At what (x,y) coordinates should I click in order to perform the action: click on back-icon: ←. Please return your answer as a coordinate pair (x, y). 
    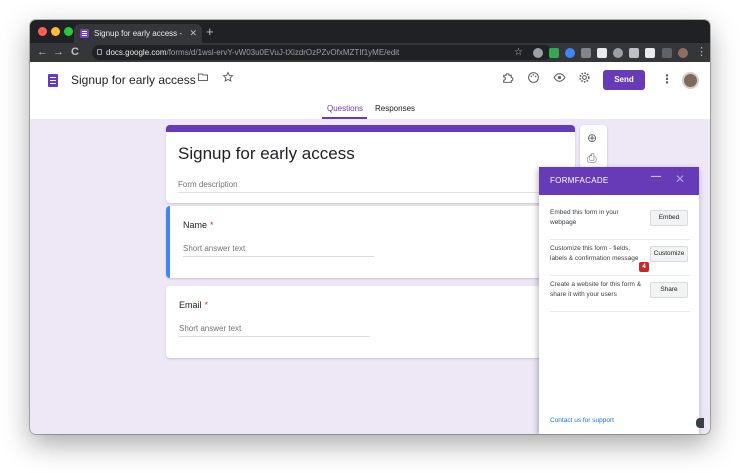
    Looking at the image, I should click on (42, 52).